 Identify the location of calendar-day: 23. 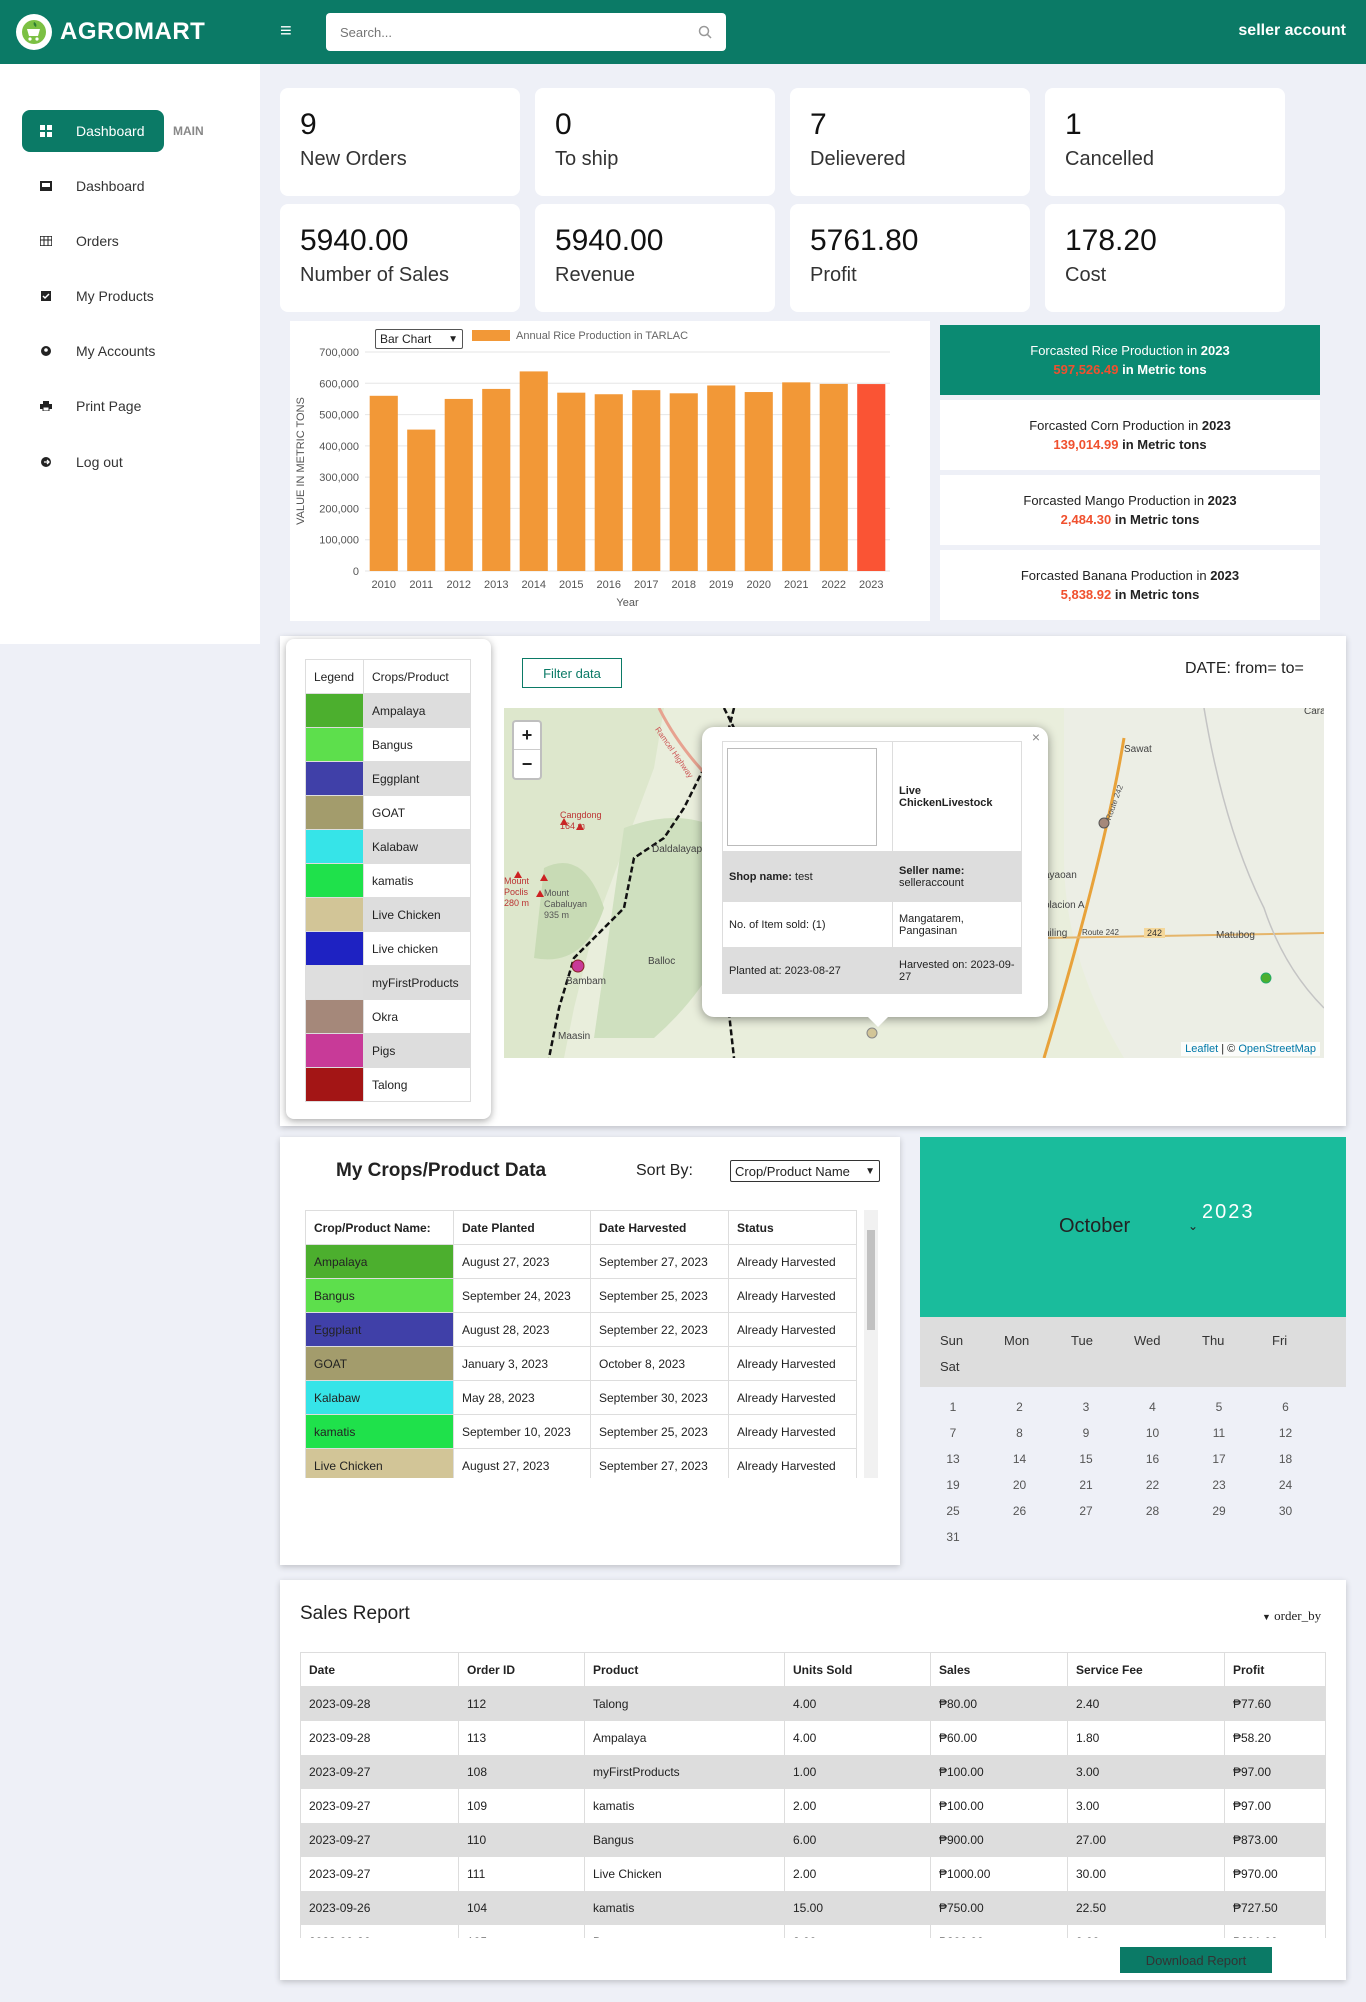
(1219, 1485).